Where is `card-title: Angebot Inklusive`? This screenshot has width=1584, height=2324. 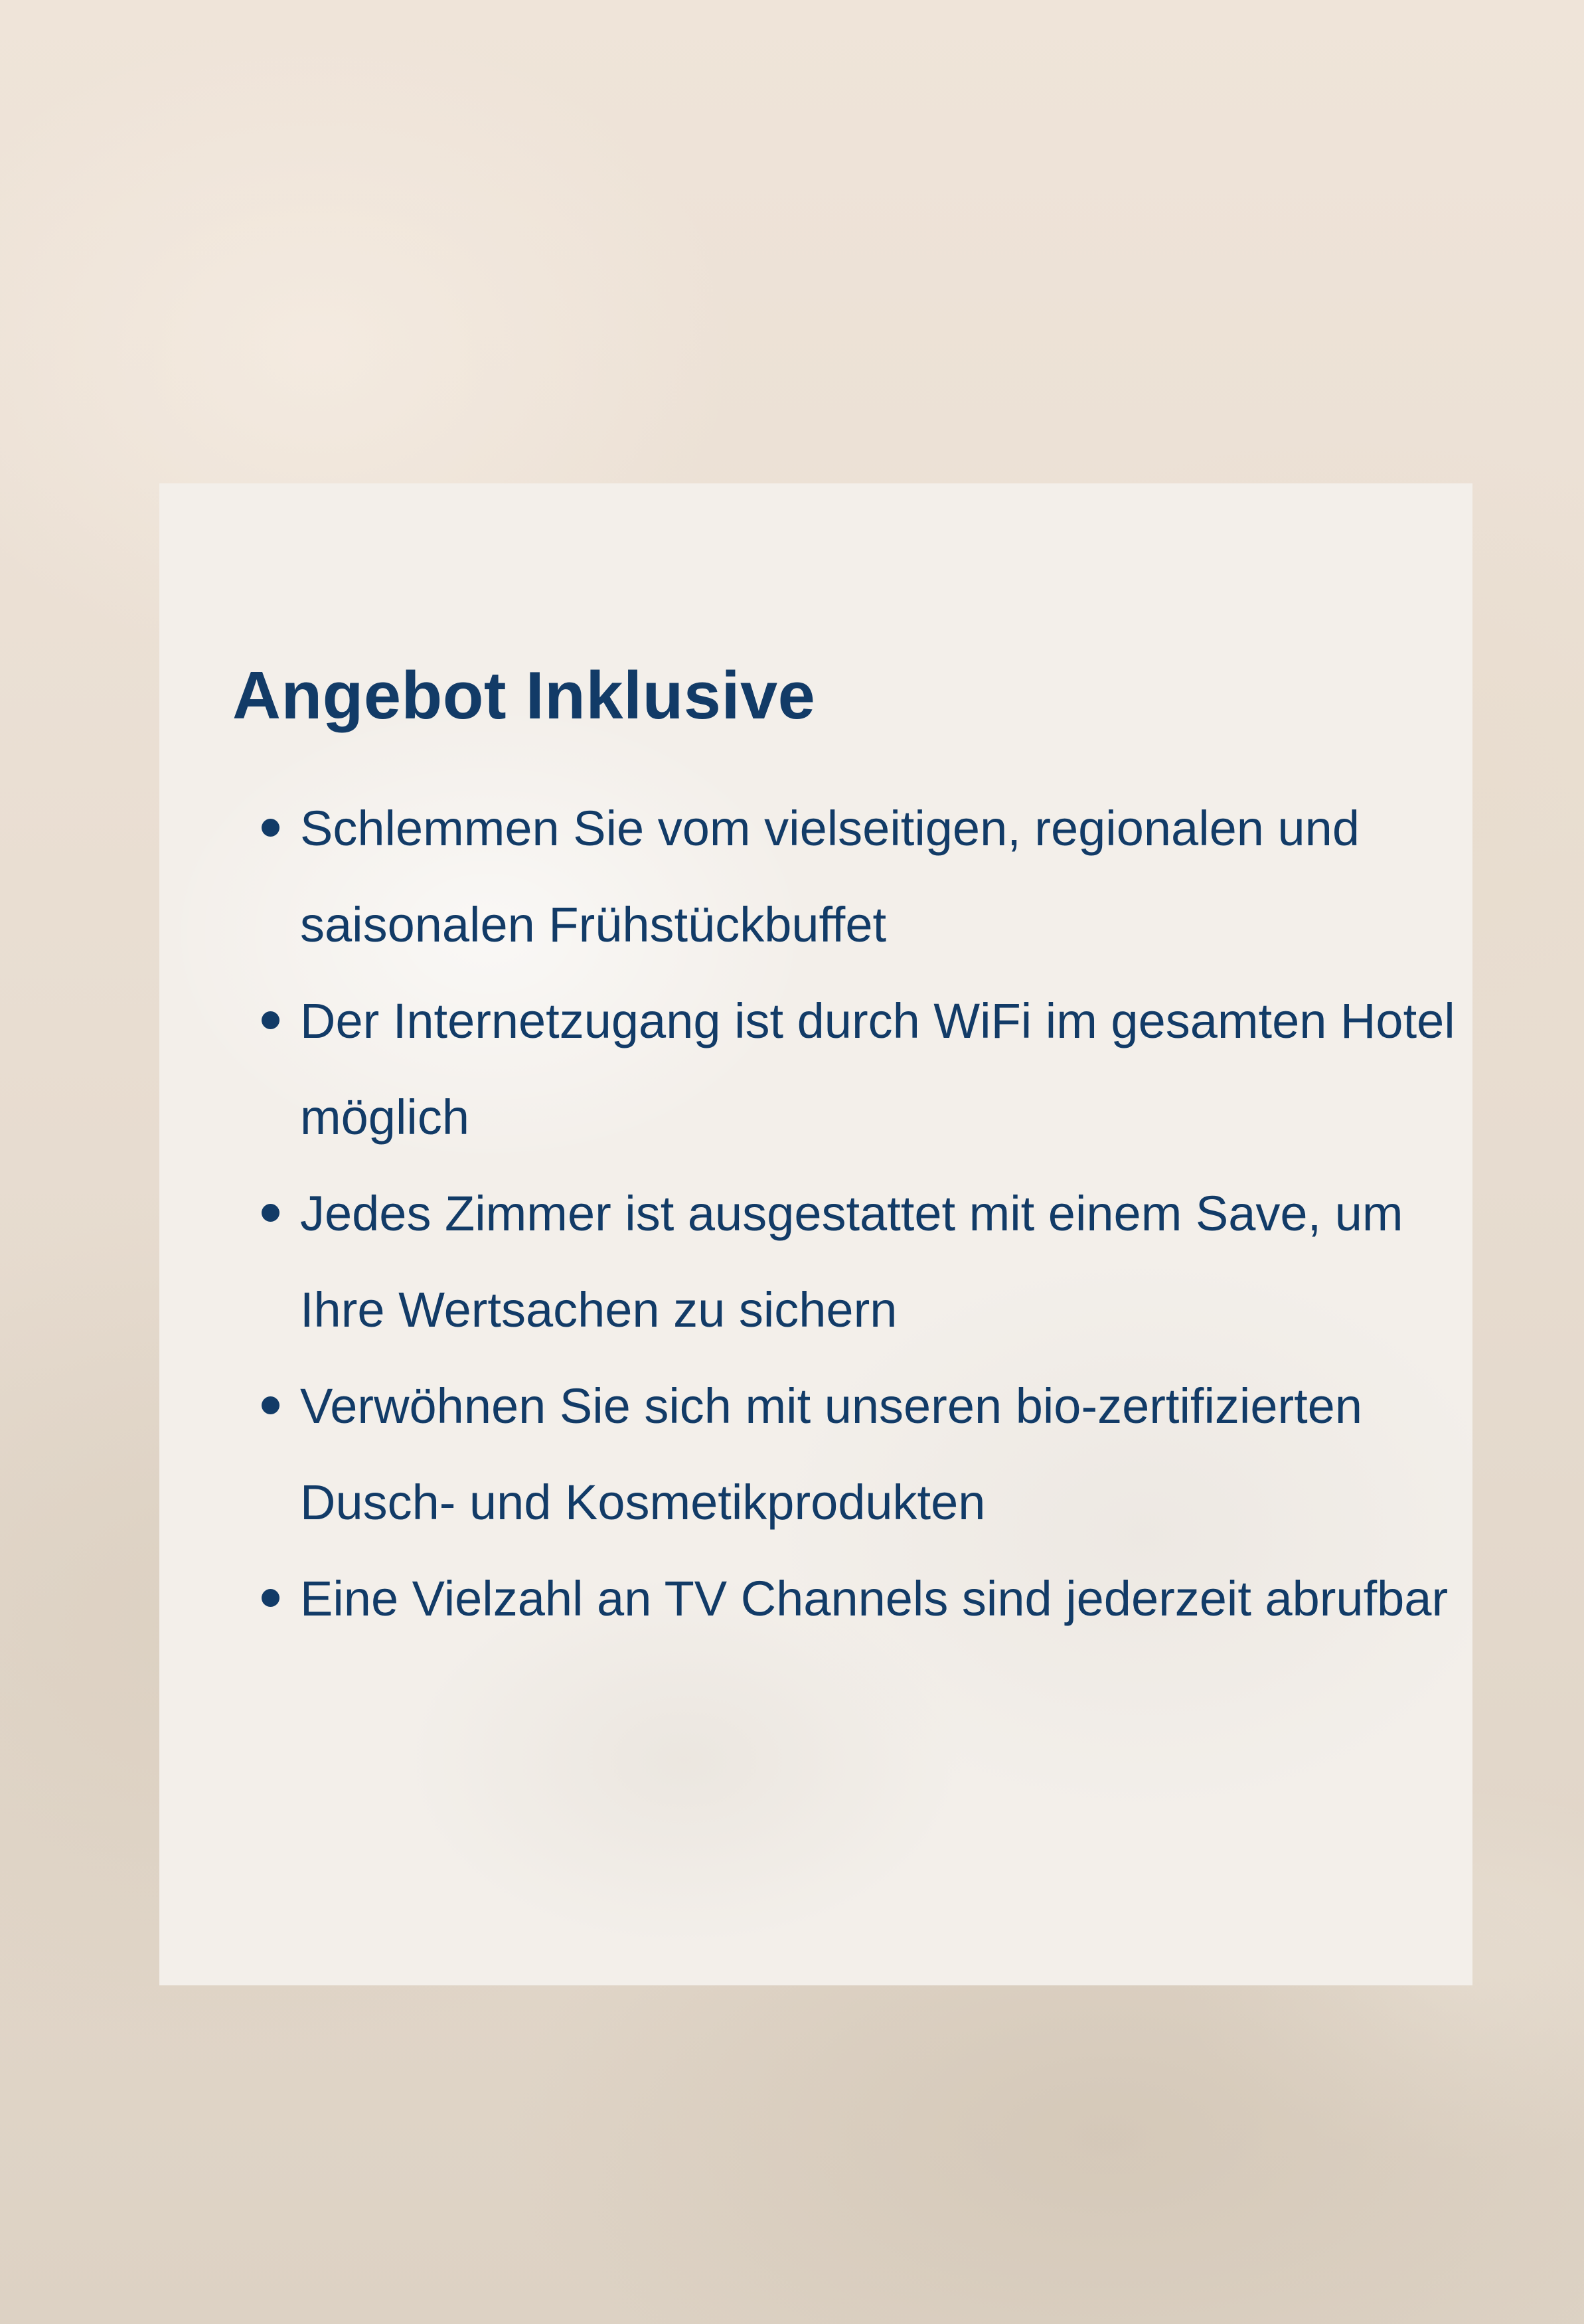
card-title: Angebot Inklusive is located at coordinates (524, 696).